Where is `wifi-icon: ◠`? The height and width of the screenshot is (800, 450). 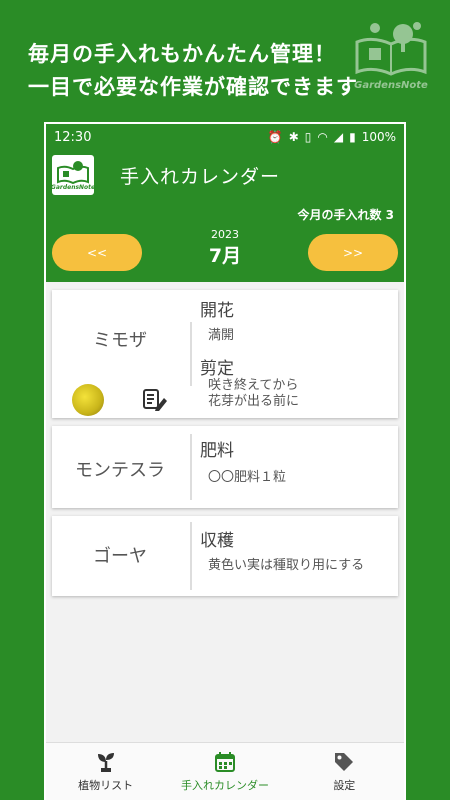 wifi-icon: ◠ is located at coordinates (322, 137).